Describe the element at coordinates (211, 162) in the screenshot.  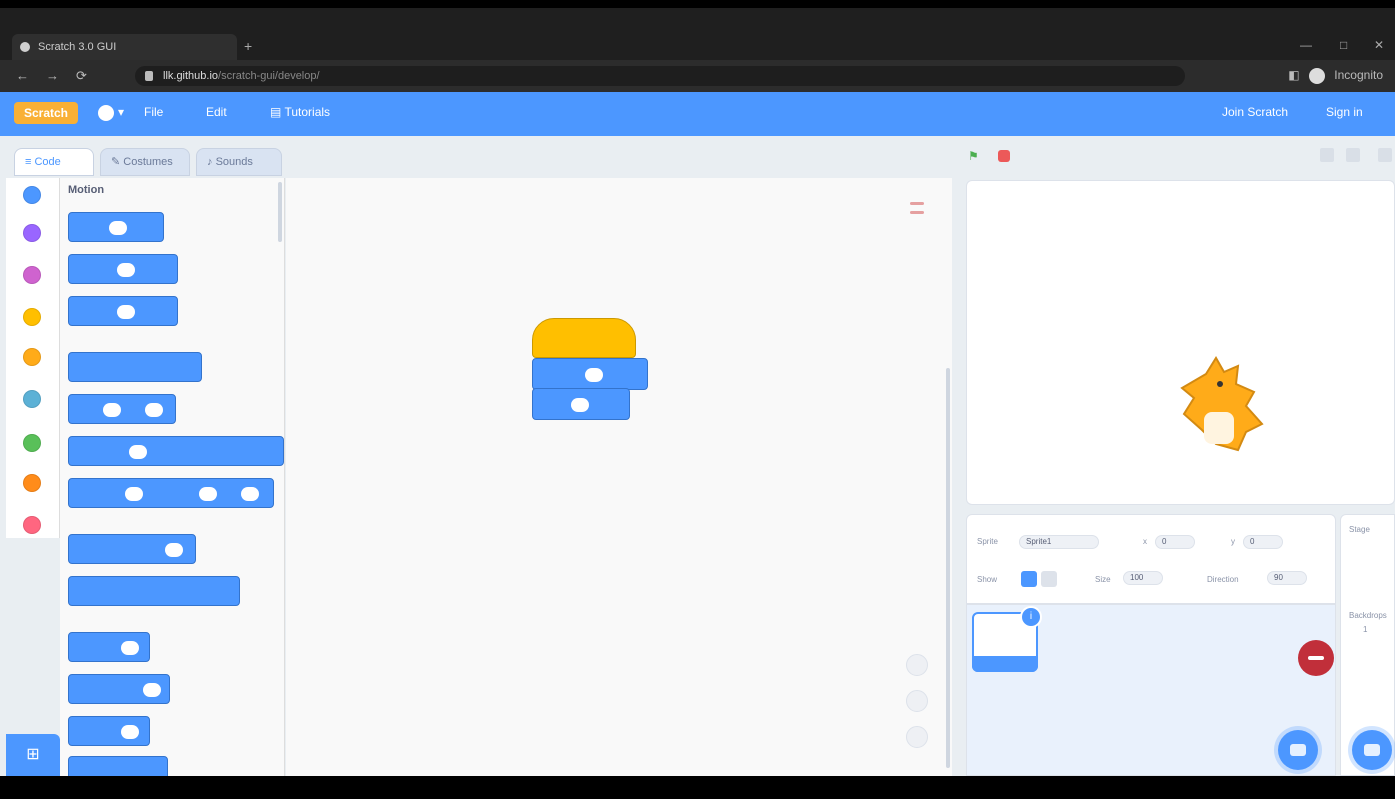
I see `sounds-tab-icon: ♪` at that location.